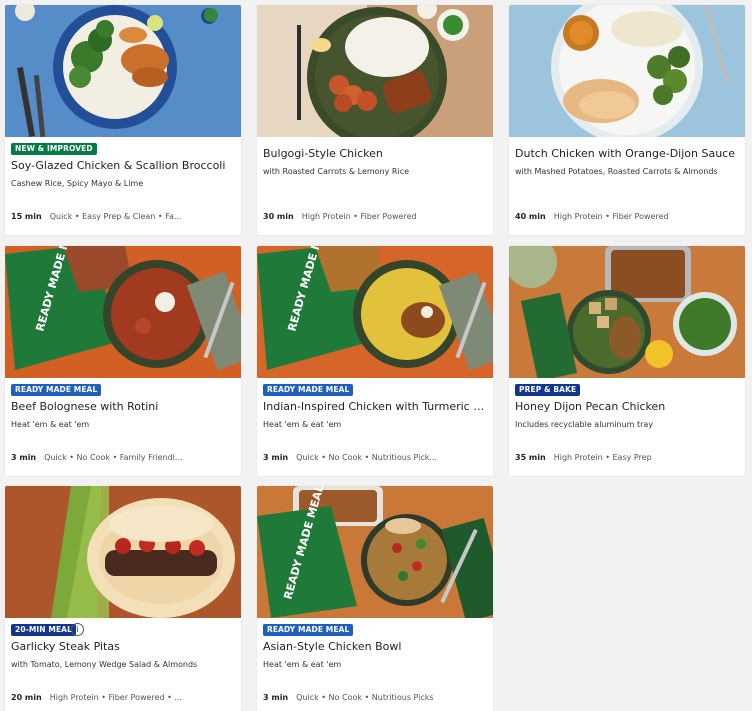 This screenshot has width=752, height=711. What do you see at coordinates (123, 407) in the screenshot?
I see `recipe-title: Beef Bolognese with Rotini` at bounding box center [123, 407].